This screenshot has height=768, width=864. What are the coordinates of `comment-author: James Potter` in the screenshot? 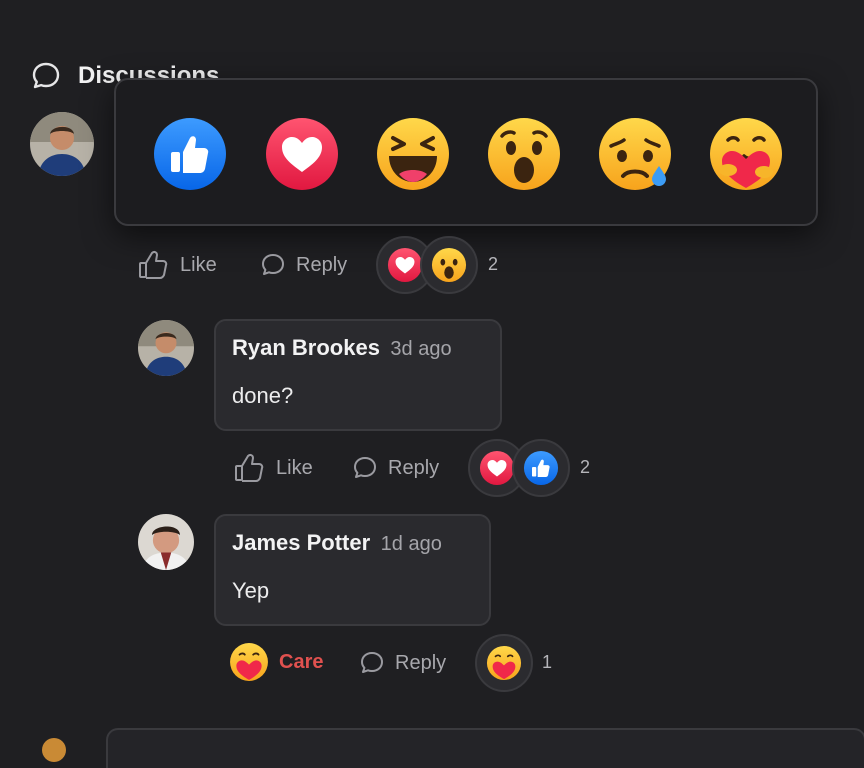 It's located at (301, 542).